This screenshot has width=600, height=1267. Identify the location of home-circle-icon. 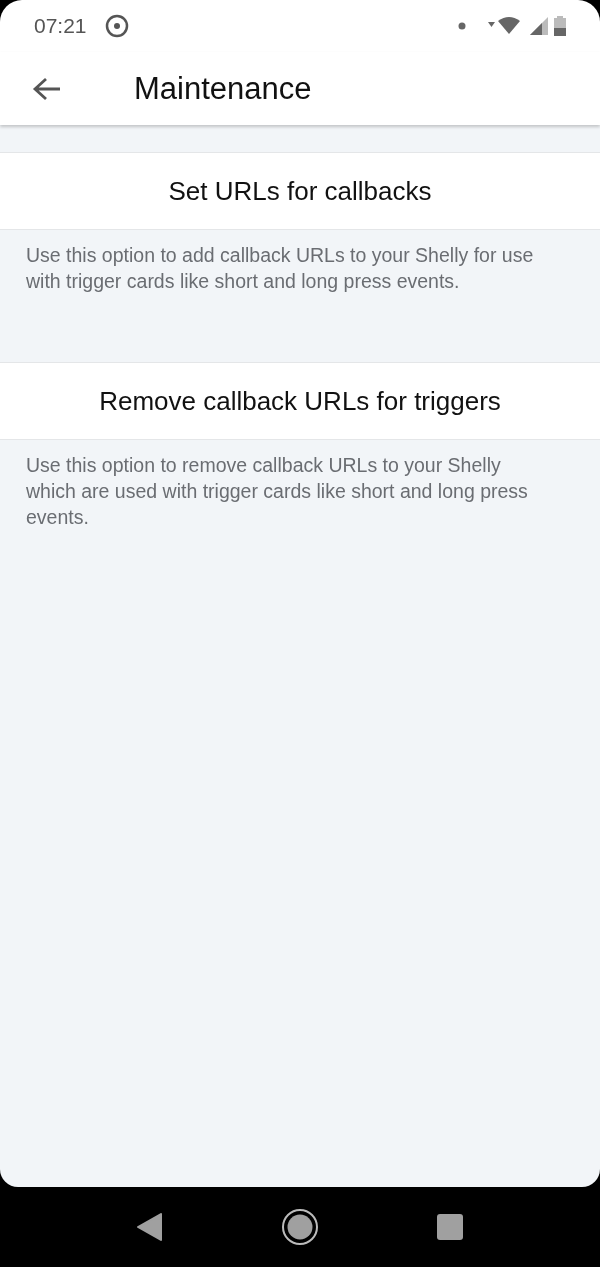
(300, 1227).